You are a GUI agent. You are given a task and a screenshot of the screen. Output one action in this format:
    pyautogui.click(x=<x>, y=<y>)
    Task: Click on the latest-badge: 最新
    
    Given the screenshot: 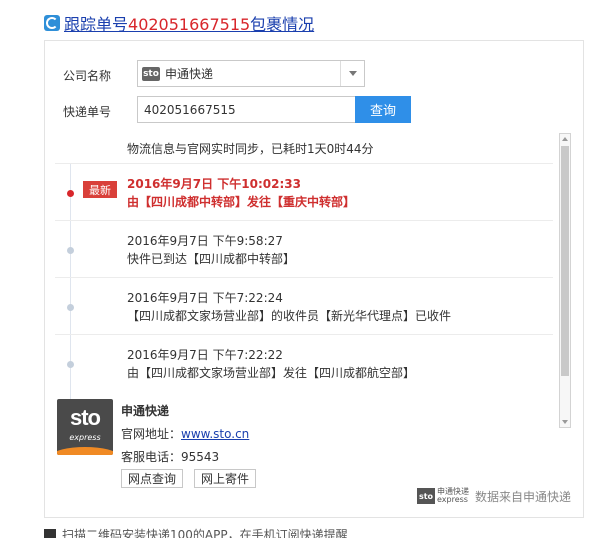 What is the action you would take?
    pyautogui.click(x=100, y=189)
    